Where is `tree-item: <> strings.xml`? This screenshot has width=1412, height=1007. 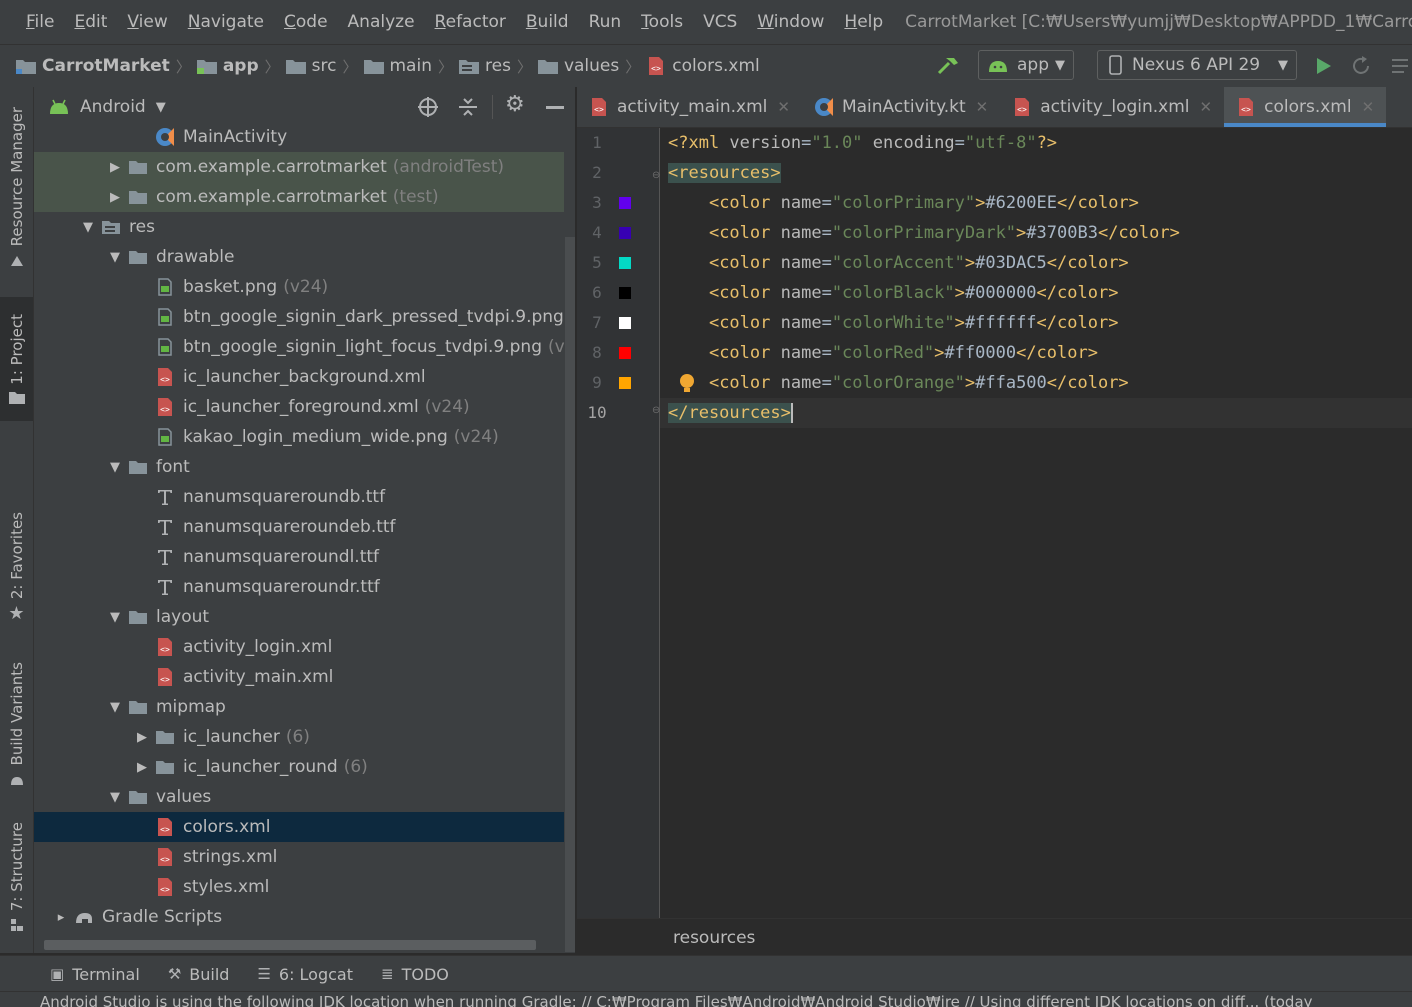
tree-item: <> strings.xml is located at coordinates (299, 857).